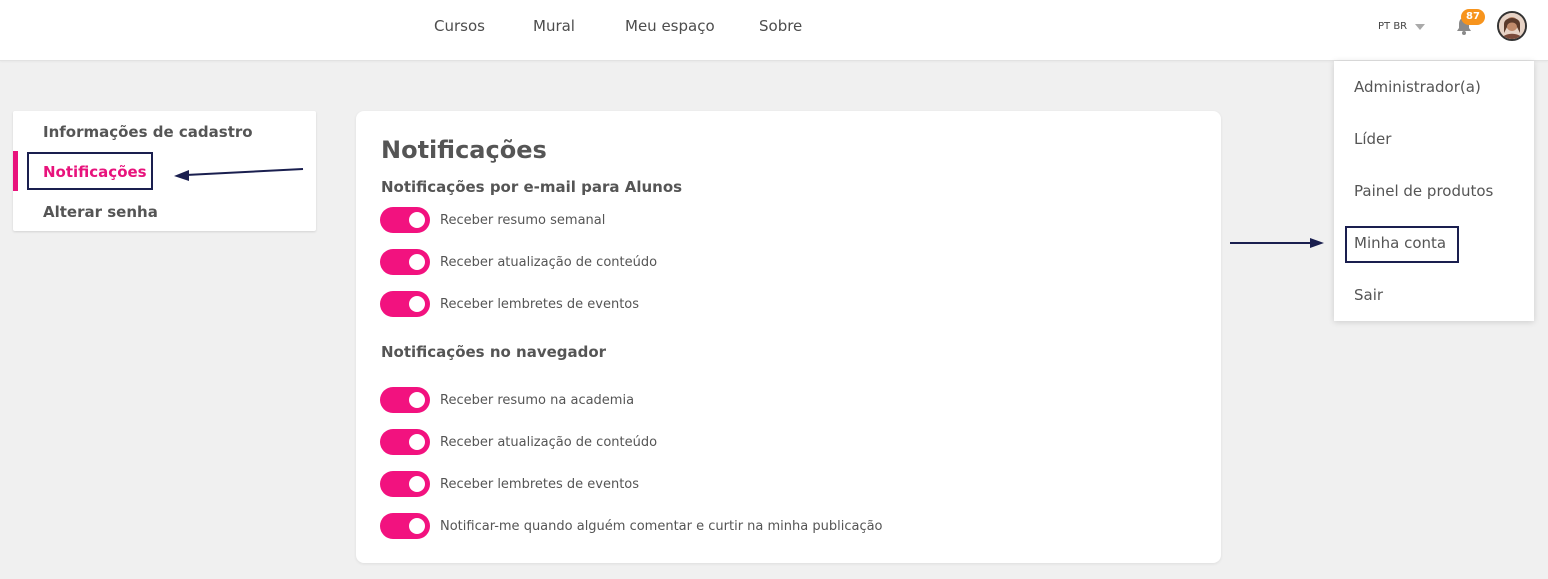 This screenshot has width=1548, height=579. What do you see at coordinates (1393, 26) in the screenshot?
I see `language-label: PT BR` at bounding box center [1393, 26].